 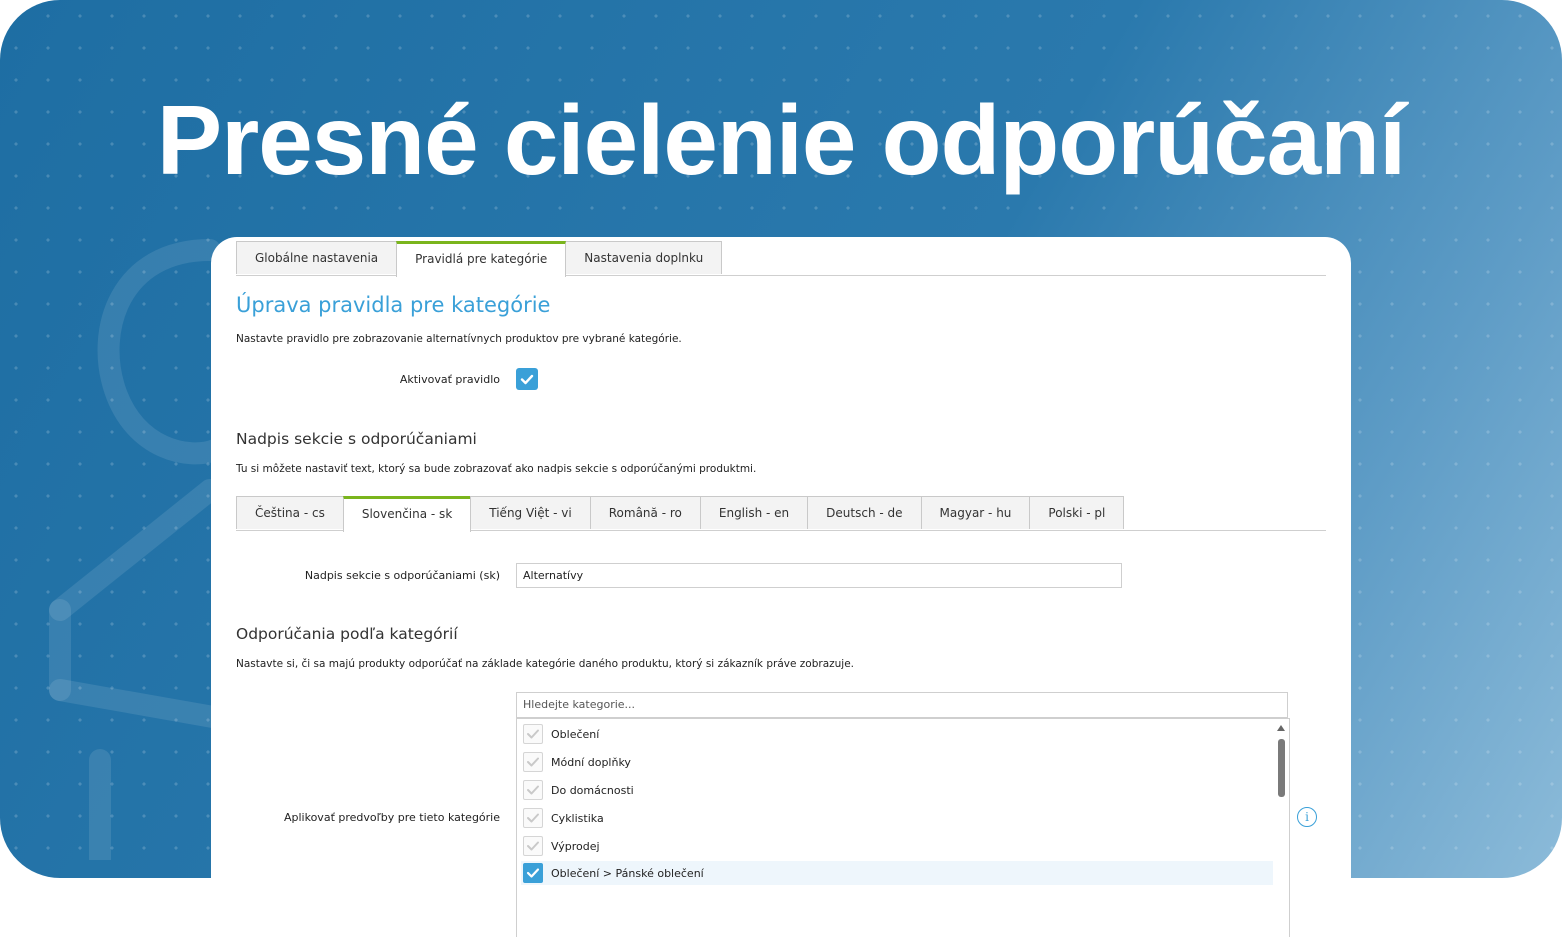 I want to click on tab-lang-pl: Polski - pl, so click(x=1077, y=512).